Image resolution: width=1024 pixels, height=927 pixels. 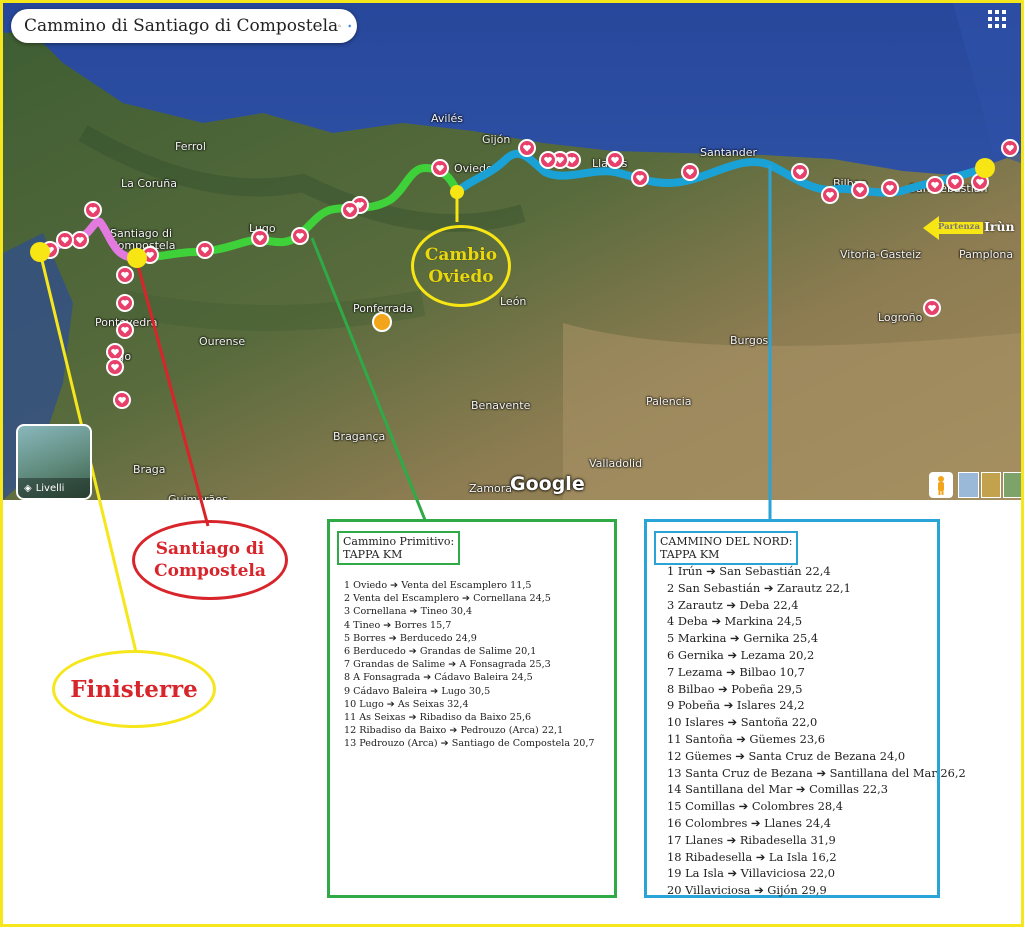 I want to click on stage-item: 17 Llanes ➔ Ribadesella 31,9, so click(x=751, y=839).